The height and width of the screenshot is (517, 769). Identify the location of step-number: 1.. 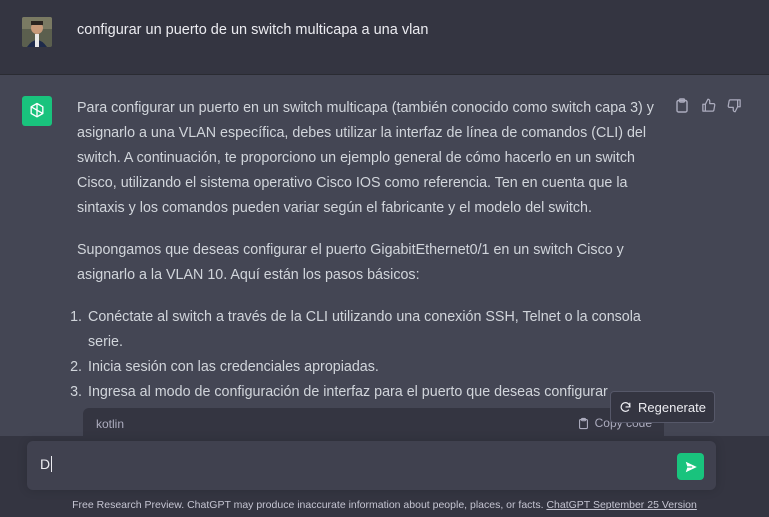
(76, 317).